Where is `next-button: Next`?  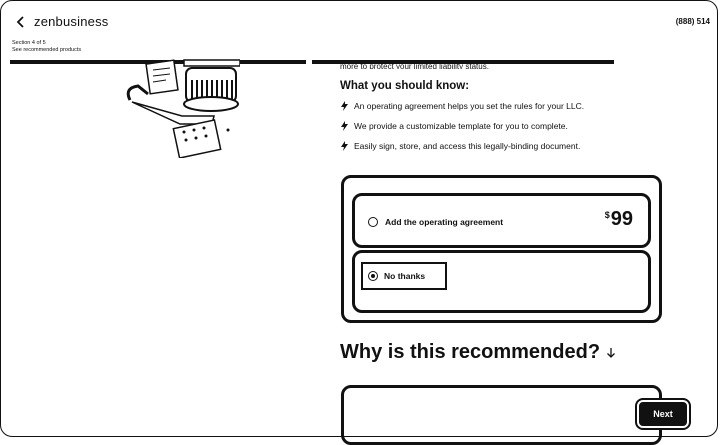 next-button: Next is located at coordinates (663, 414).